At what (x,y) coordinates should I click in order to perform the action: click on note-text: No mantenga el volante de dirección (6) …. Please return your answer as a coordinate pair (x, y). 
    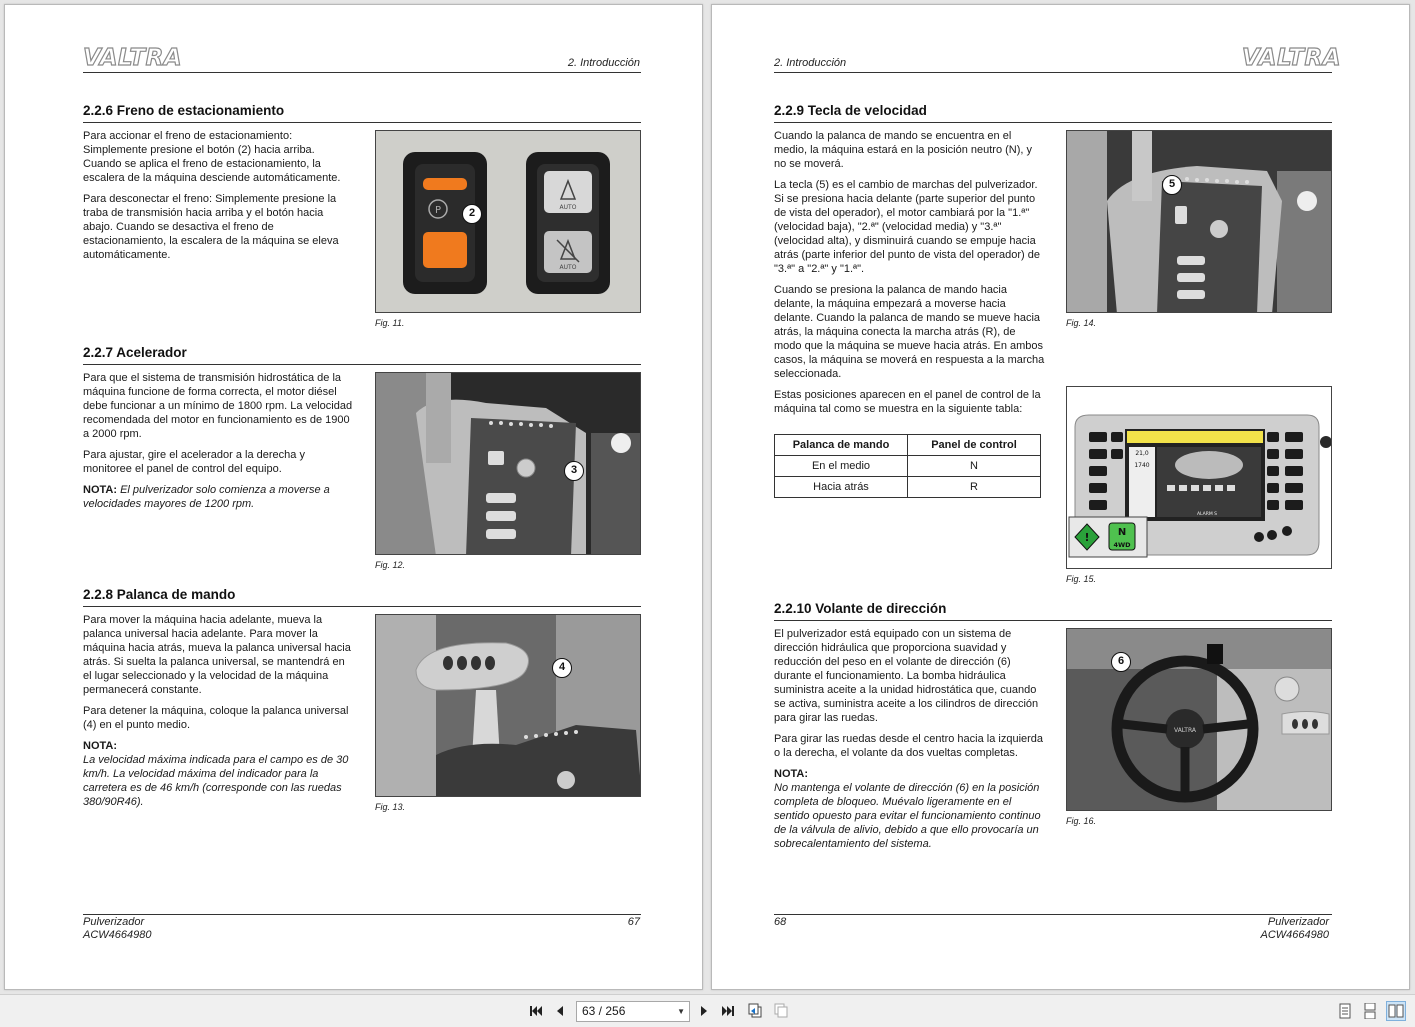
    Looking at the image, I should click on (907, 816).